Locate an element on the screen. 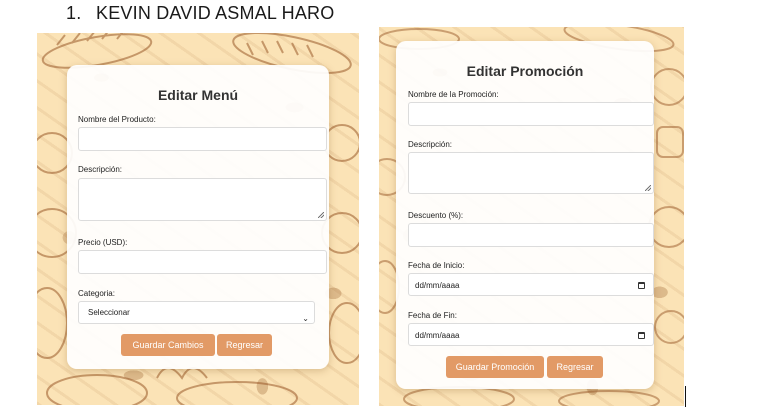  start-date-label: Fecha de Inicio: is located at coordinates (436, 265).